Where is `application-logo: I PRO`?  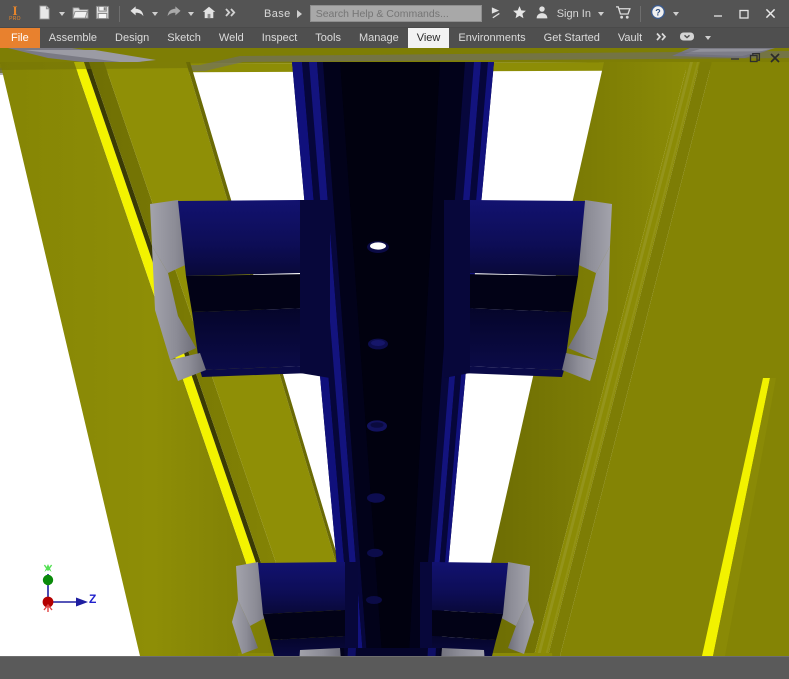 application-logo: I PRO is located at coordinates (15, 14).